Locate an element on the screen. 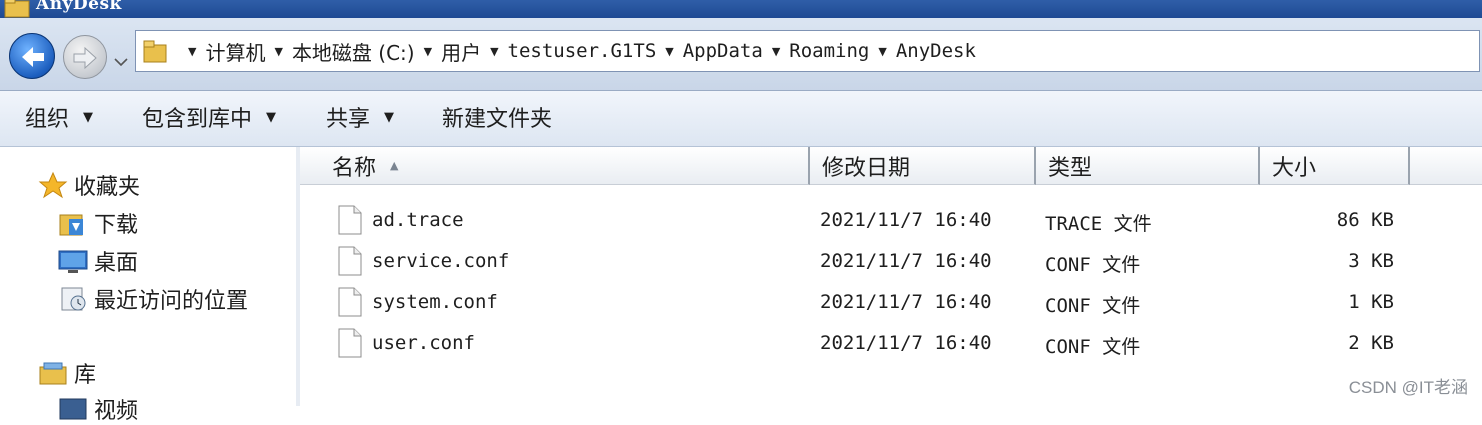 Image resolution: width=1482 pixels, height=425 pixels. share-label: 共享 is located at coordinates (348, 119).